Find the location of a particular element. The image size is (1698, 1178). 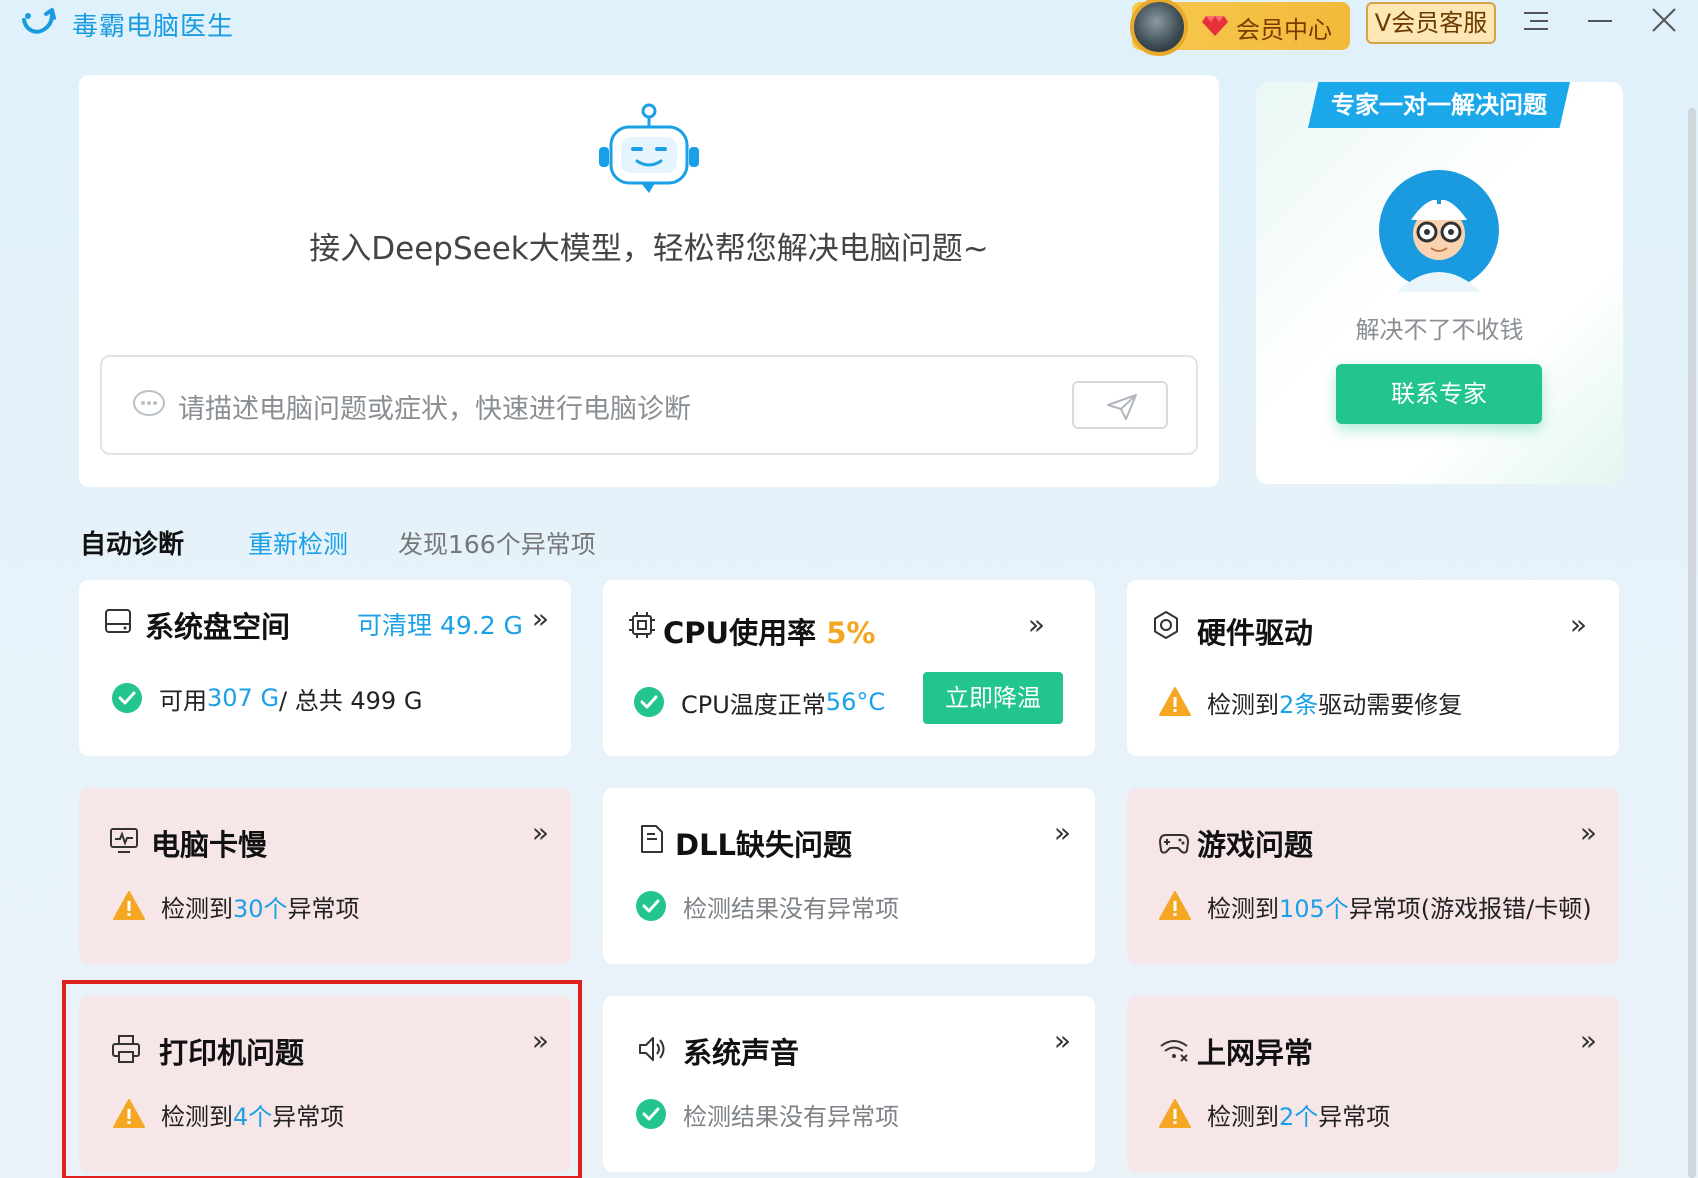

card-system-sound: 系统声音 » 检测结果没有异常项 is located at coordinates (849, 1084).